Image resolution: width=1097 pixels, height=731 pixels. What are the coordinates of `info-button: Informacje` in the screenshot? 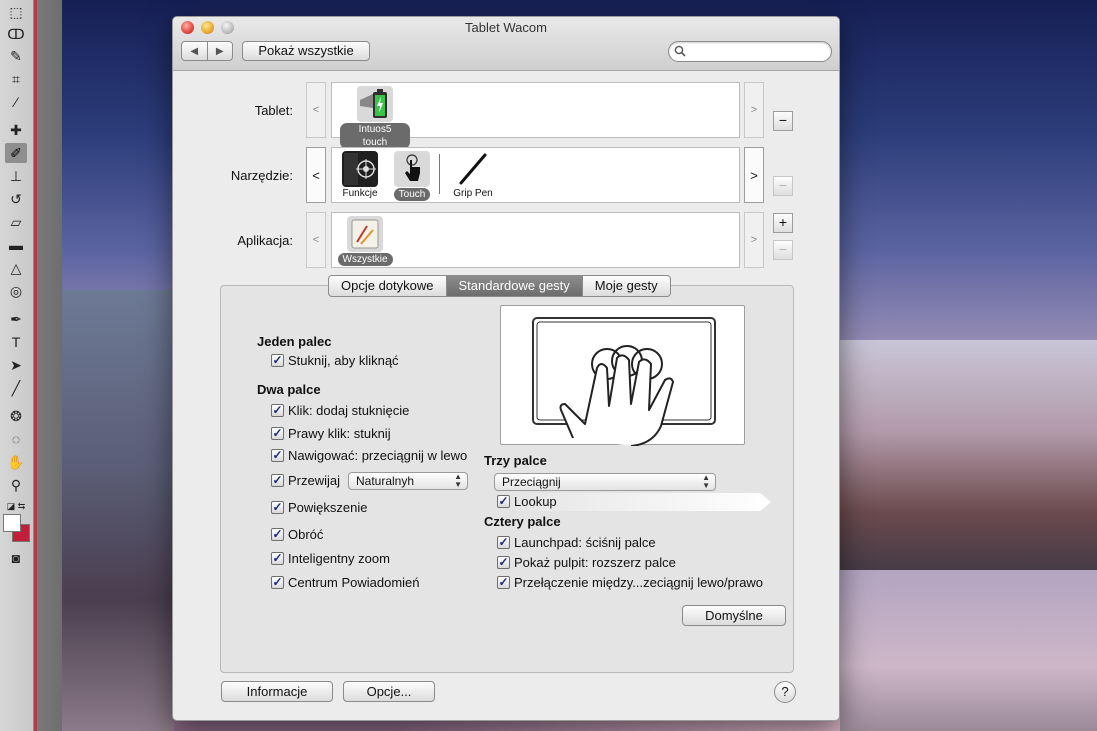 It's located at (277, 691).